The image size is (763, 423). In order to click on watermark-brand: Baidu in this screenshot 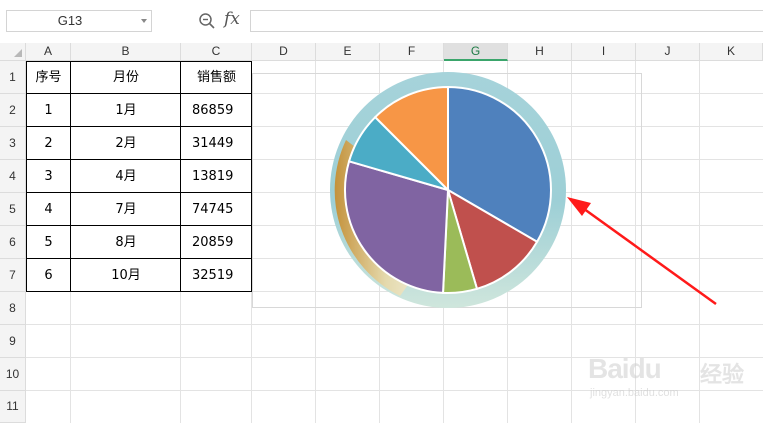, I will do `click(625, 368)`.